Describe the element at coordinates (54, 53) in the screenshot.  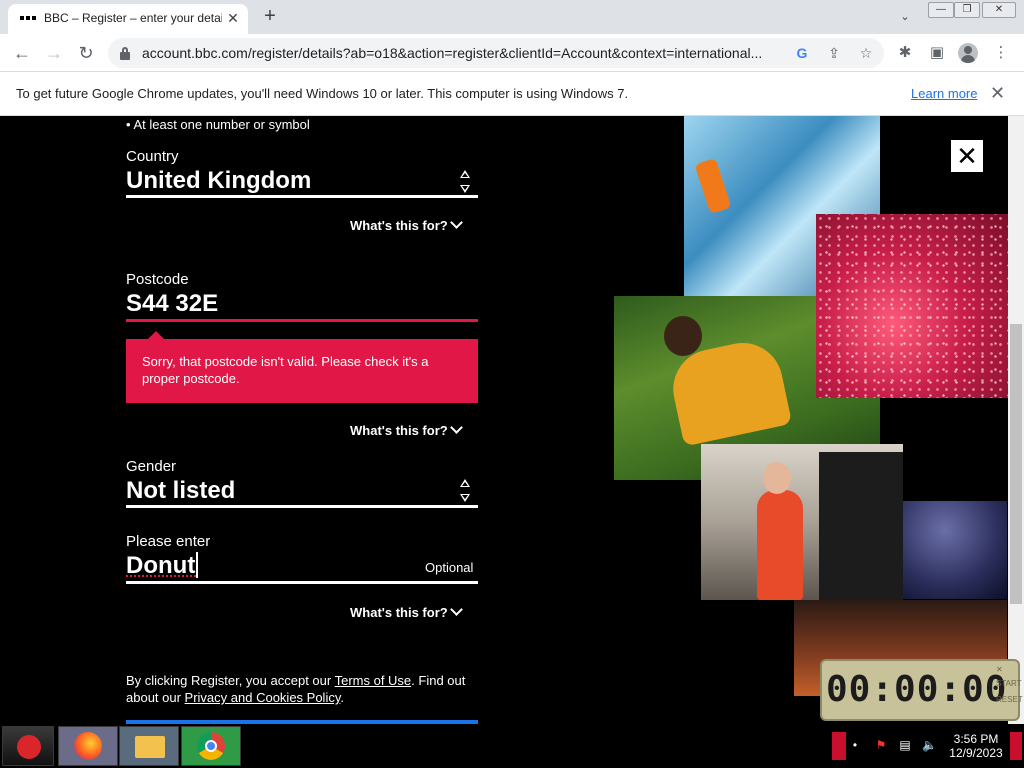
I see `forward-button: →` at that location.